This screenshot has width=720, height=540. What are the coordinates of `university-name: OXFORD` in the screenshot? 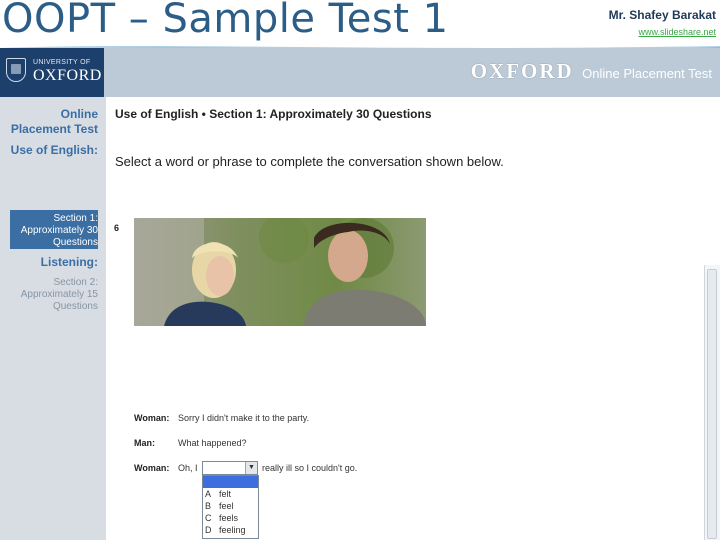 It's located at (67, 75).